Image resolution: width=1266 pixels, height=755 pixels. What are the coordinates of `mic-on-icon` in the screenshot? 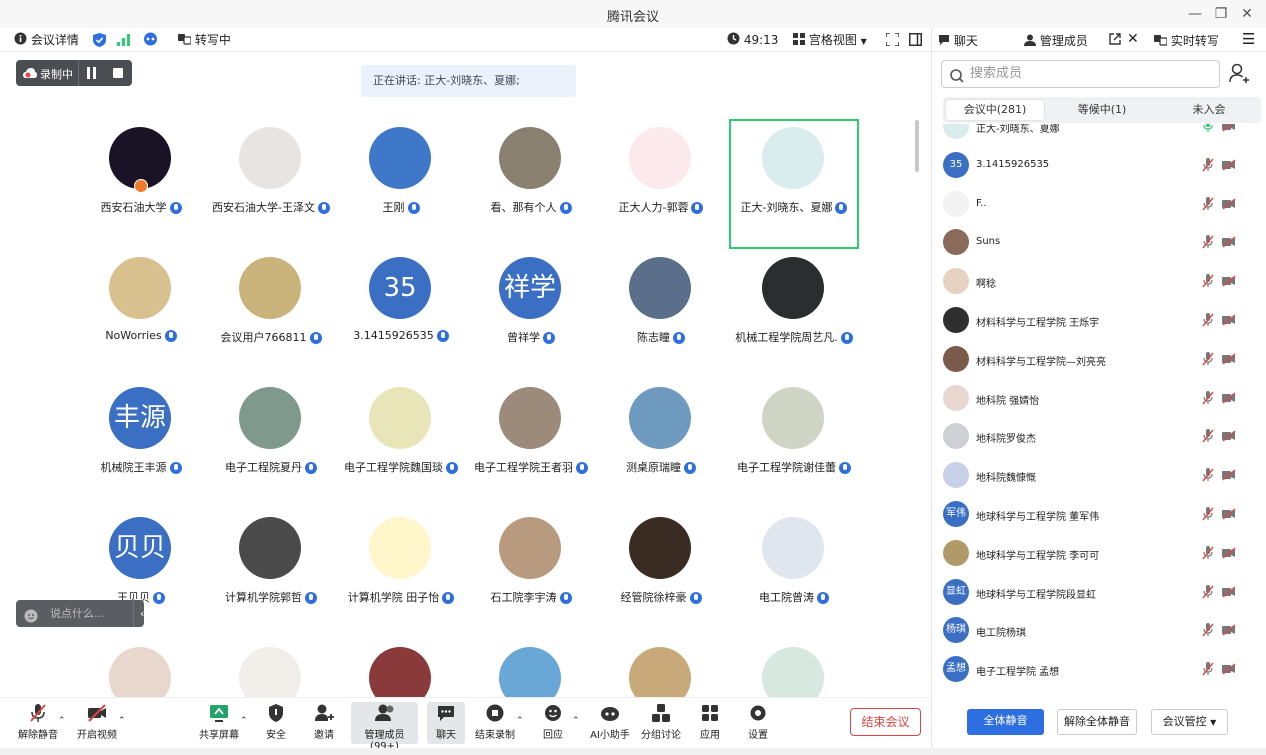 It's located at (1208, 128).